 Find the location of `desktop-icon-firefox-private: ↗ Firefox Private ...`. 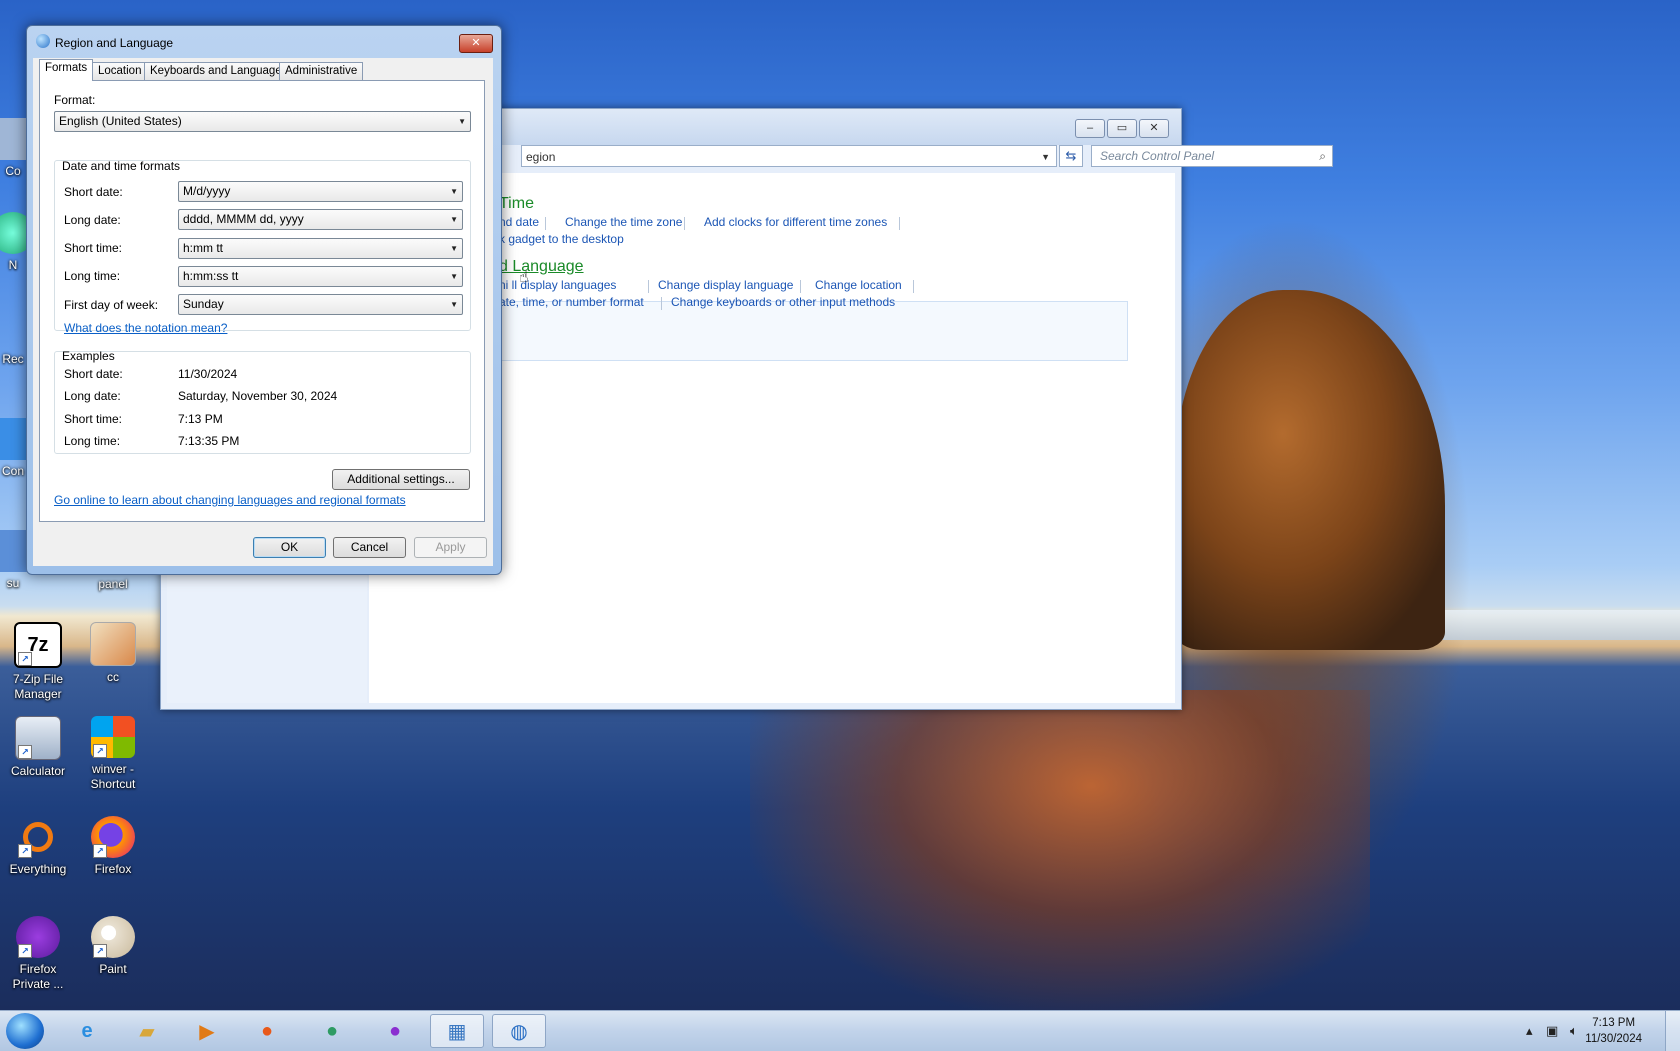

desktop-icon-firefox-private: ↗ Firefox Private ... is located at coordinates (38, 954).